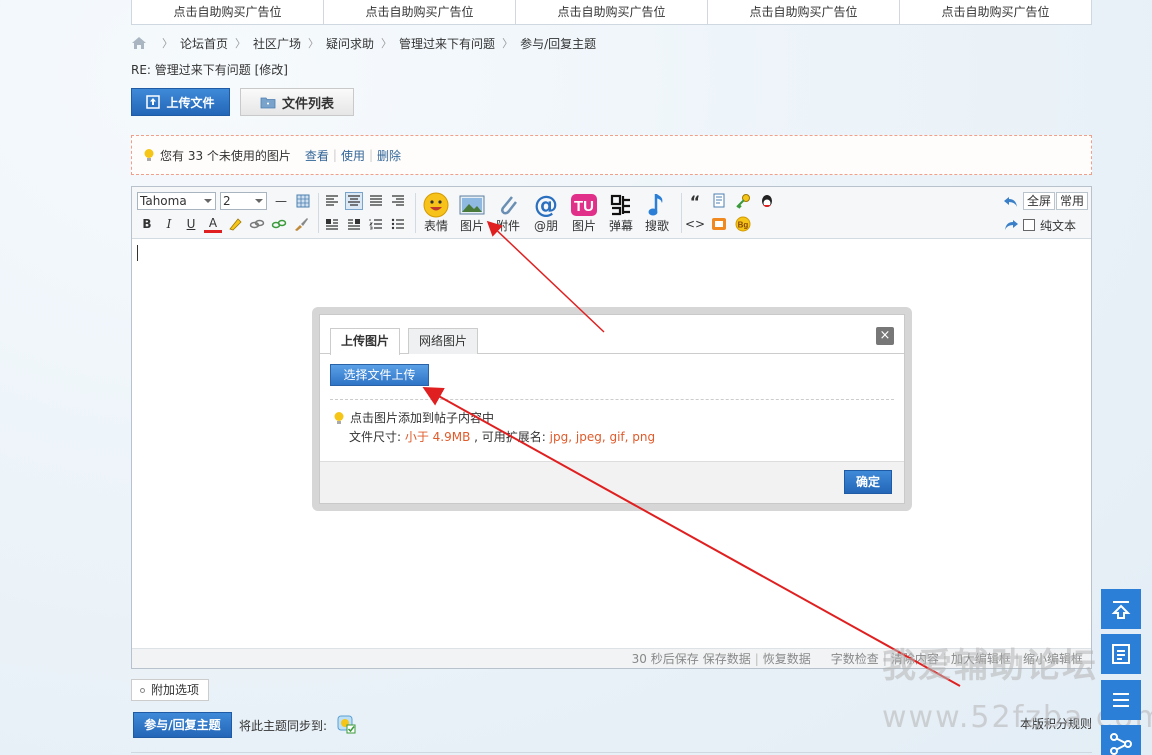 The height and width of the screenshot is (755, 1152). Describe the element at coordinates (190, 102) in the screenshot. I see `upload-file-label: 上传文件` at that location.